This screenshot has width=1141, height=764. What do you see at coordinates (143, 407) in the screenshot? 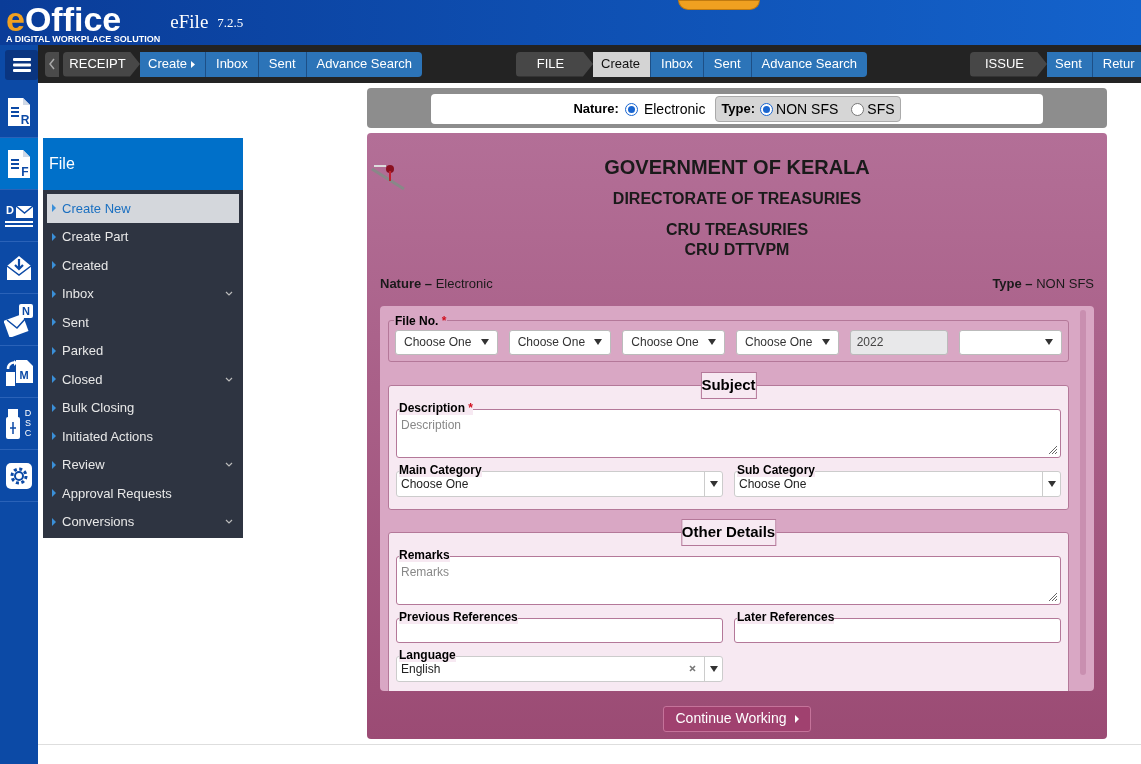
I see `menu-item: Bulk Closing` at bounding box center [143, 407].